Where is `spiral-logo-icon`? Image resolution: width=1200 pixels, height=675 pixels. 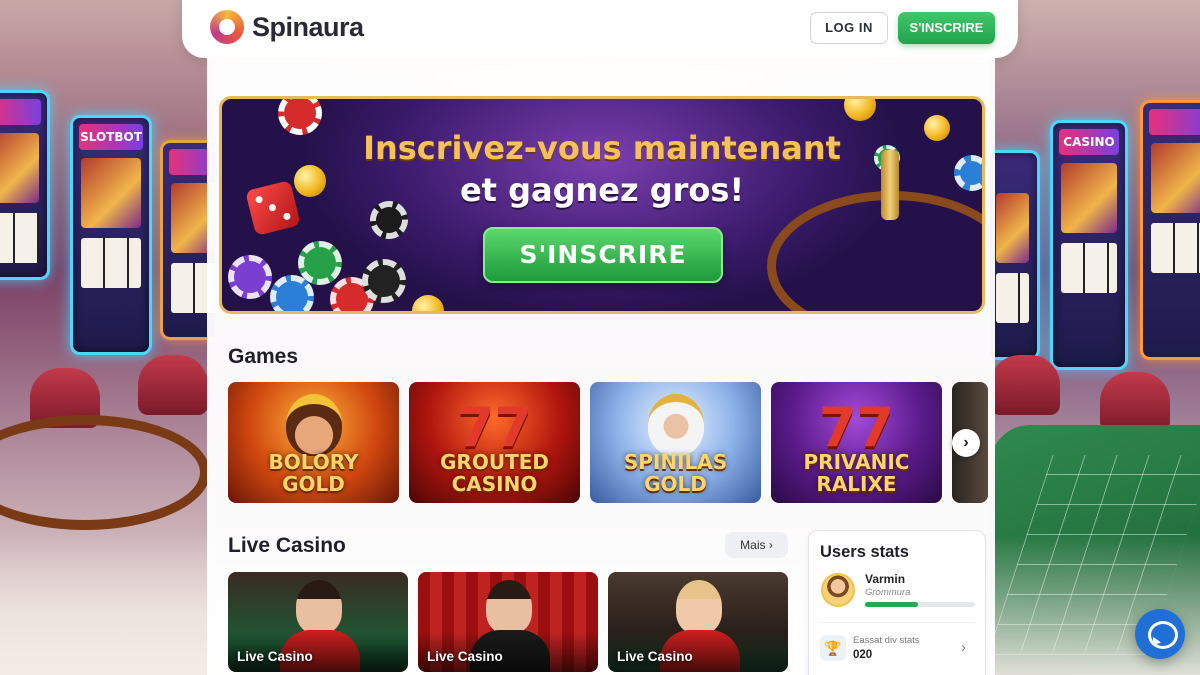
spiral-logo-icon is located at coordinates (227, 27).